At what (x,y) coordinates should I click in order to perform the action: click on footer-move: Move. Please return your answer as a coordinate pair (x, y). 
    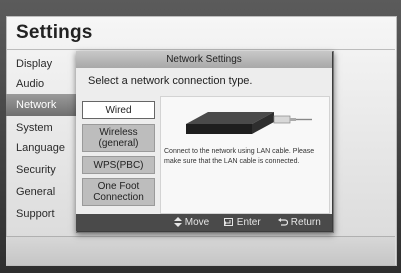
    Looking at the image, I should click on (191, 222).